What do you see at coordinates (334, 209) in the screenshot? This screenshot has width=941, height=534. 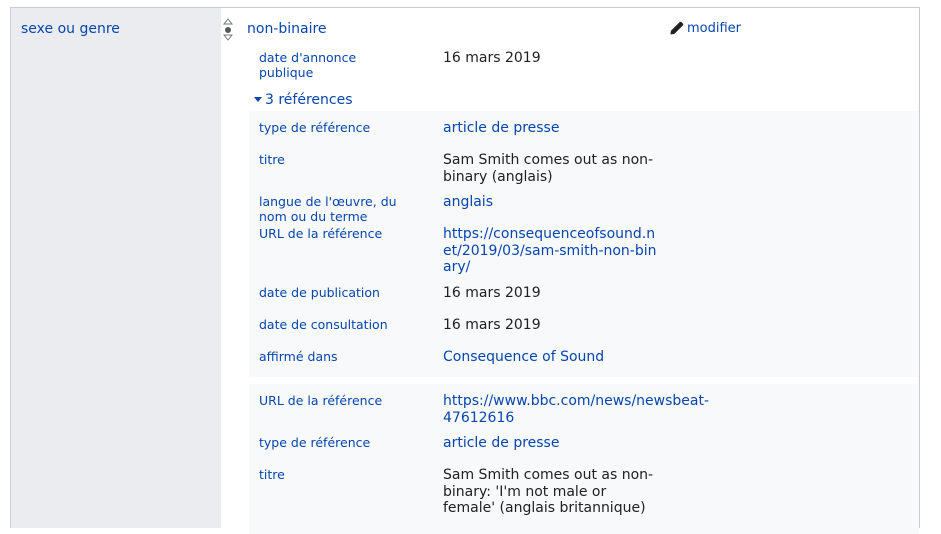 I see `reference-label: langue de l'œuvre, du nom ou du terme` at bounding box center [334, 209].